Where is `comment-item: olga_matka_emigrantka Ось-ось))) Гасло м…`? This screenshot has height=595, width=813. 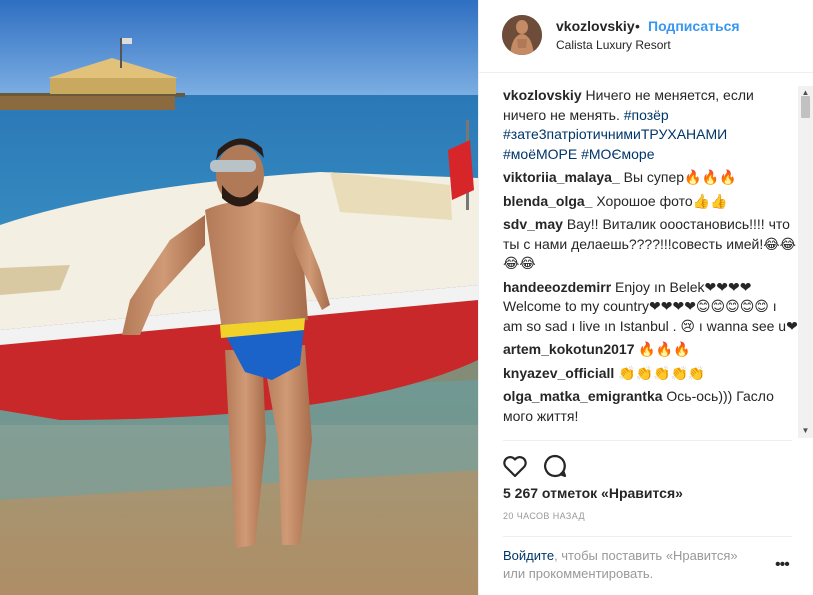 comment-item: olga_matka_emigrantka Ось-ось))) Гасло м… is located at coordinates (650, 406).